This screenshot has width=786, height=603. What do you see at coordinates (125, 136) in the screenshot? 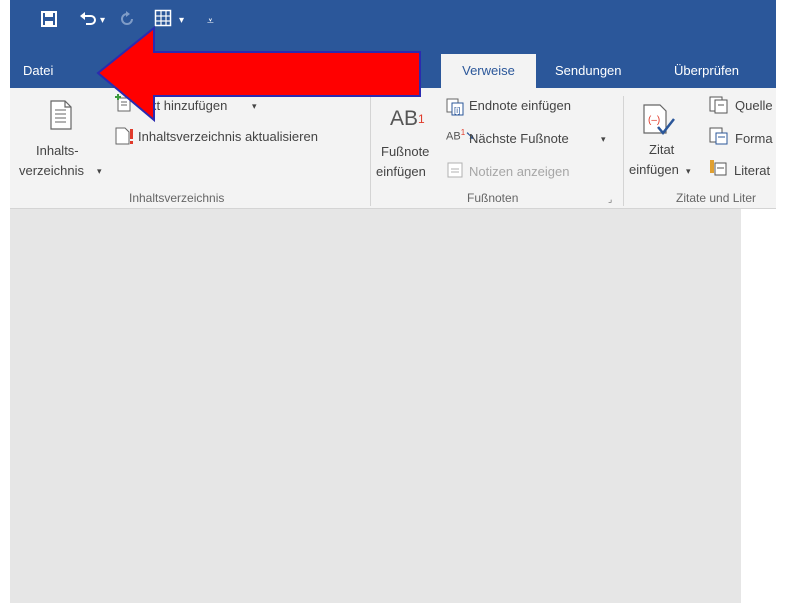
I see `update-toc-icon` at bounding box center [125, 136].